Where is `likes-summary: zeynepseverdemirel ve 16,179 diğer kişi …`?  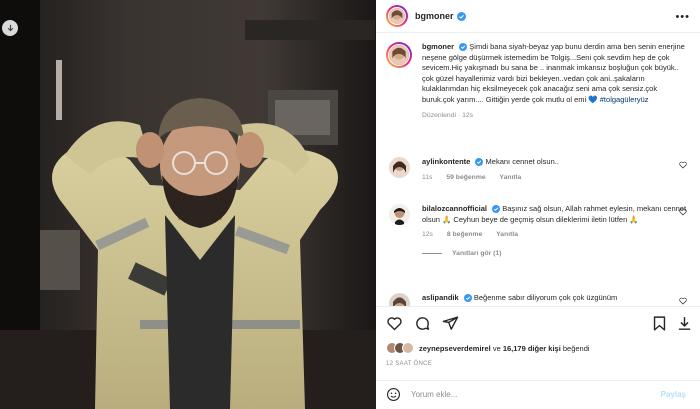 likes-summary: zeynepseverdemirel ve 16,179 diğer kişi … is located at coordinates (488, 348).